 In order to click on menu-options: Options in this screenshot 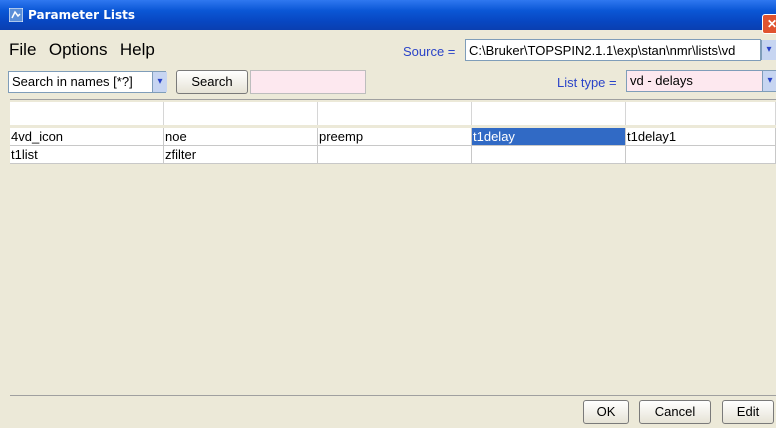, I will do `click(78, 50)`.